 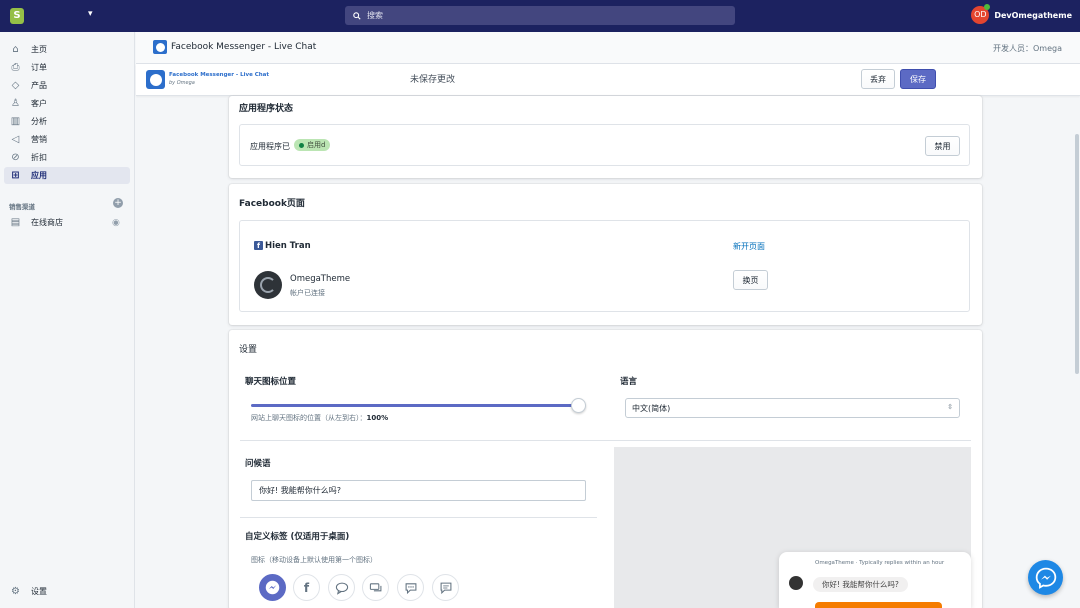 What do you see at coordinates (418, 490) in the screenshot?
I see `greeting-input: 你好! 我能帮你什么吗?` at bounding box center [418, 490].